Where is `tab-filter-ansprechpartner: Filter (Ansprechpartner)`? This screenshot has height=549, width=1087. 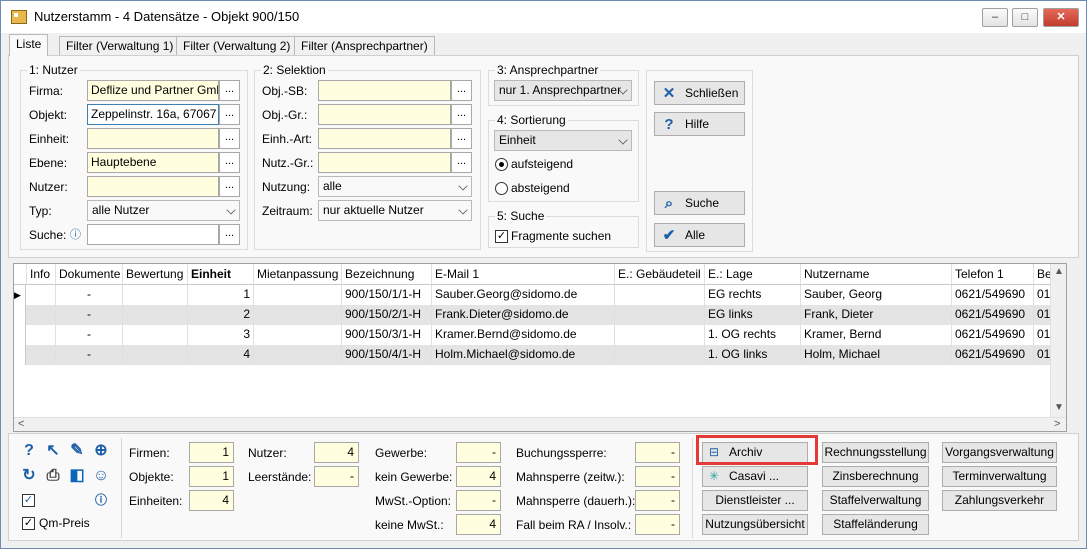 tab-filter-ansprechpartner: Filter (Ansprechpartner) is located at coordinates (364, 46).